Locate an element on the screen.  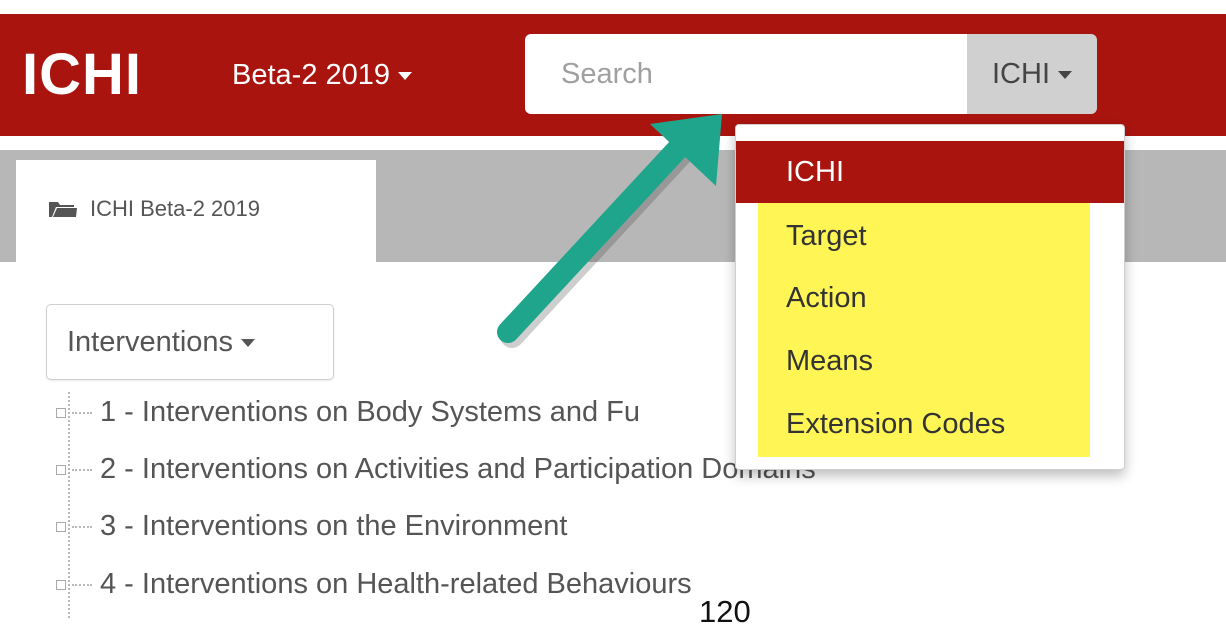
page-number: 120 is located at coordinates (725, 611).